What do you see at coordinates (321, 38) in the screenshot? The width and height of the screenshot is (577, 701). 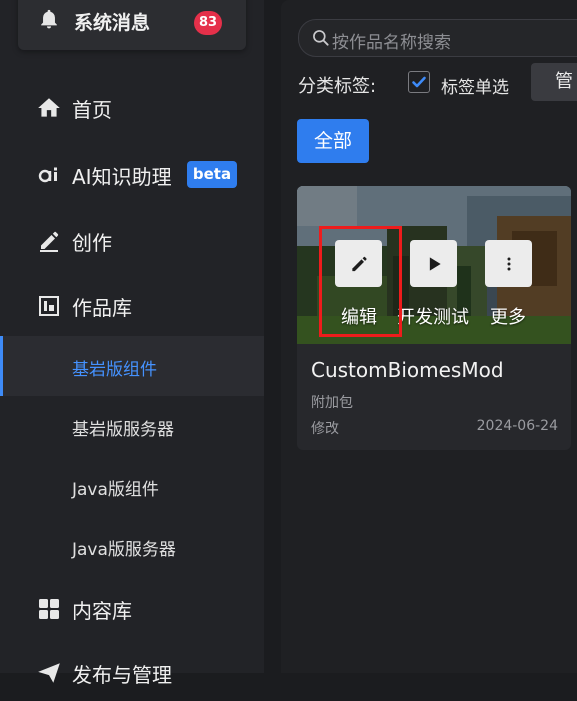 I see `search-icon` at bounding box center [321, 38].